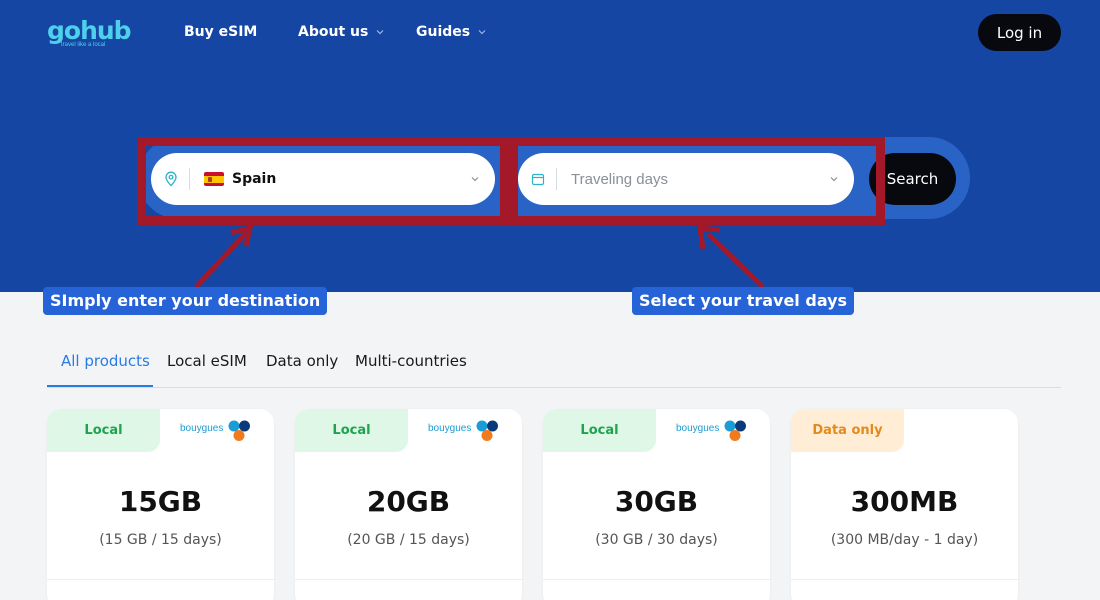 The width and height of the screenshot is (1100, 600). I want to click on nav-guides: Guides, so click(452, 32).